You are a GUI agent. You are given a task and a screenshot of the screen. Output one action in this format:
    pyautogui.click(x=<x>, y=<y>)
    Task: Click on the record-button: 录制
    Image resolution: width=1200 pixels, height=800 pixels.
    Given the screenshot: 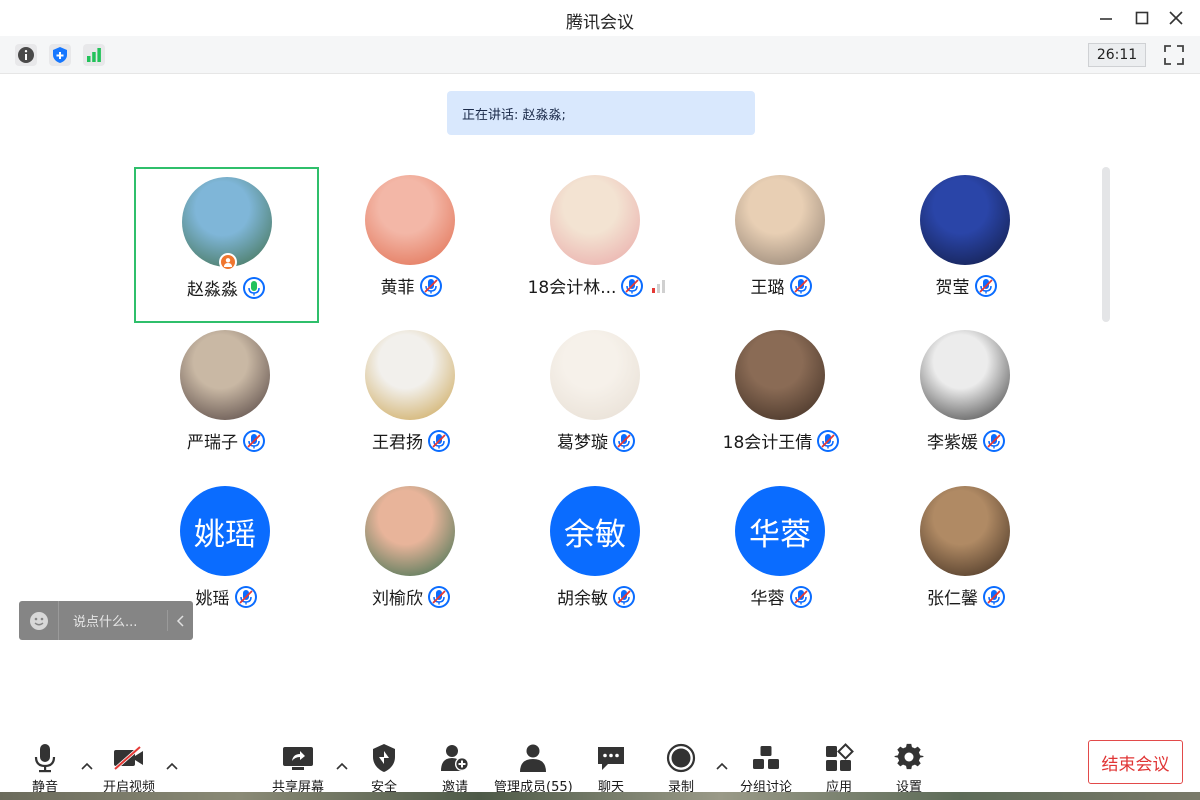 What is the action you would take?
    pyautogui.click(x=681, y=768)
    